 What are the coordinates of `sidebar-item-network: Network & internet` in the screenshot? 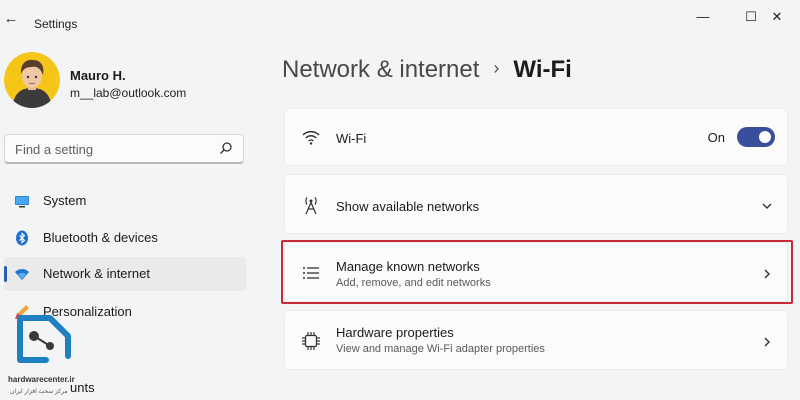 It's located at (125, 274).